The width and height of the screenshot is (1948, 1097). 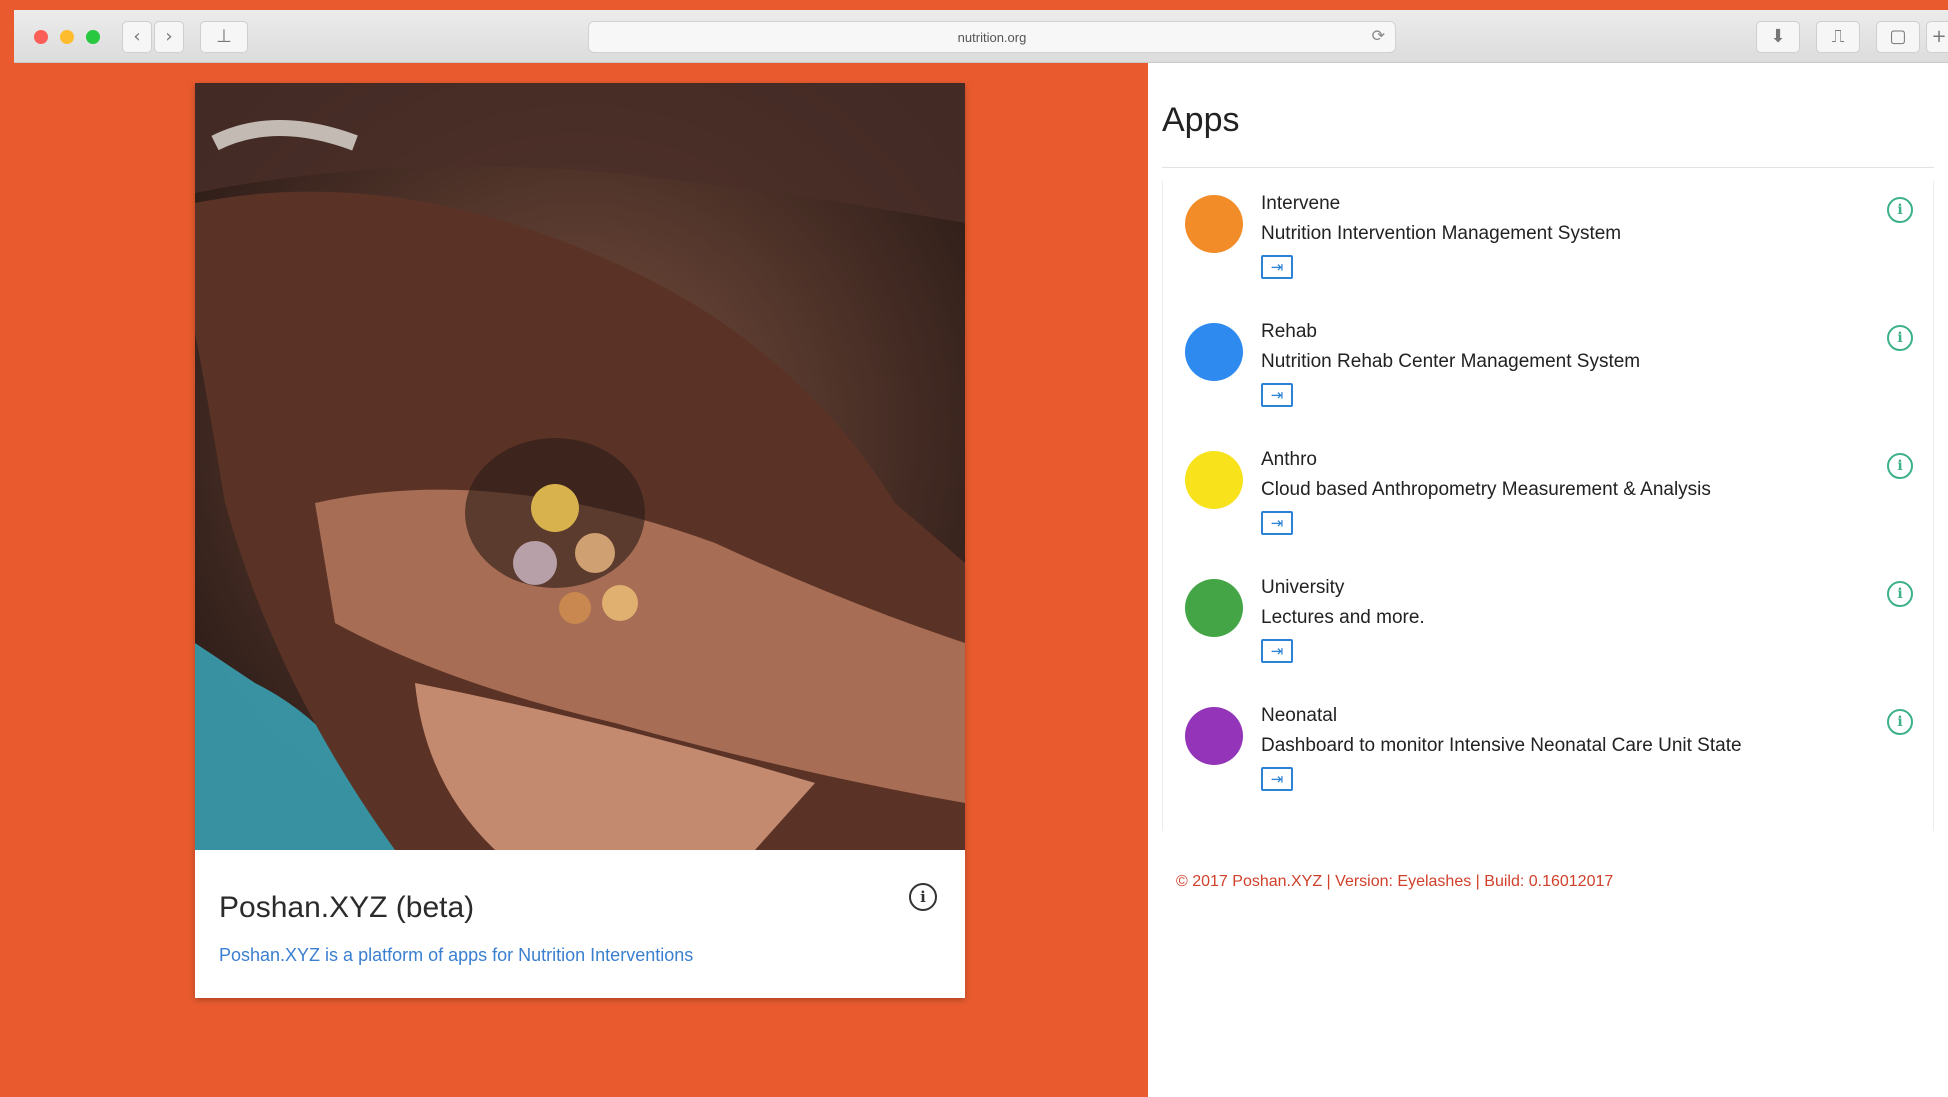 I want to click on app-description: Nutrition Rehab Center Management System, so click(x=1451, y=361).